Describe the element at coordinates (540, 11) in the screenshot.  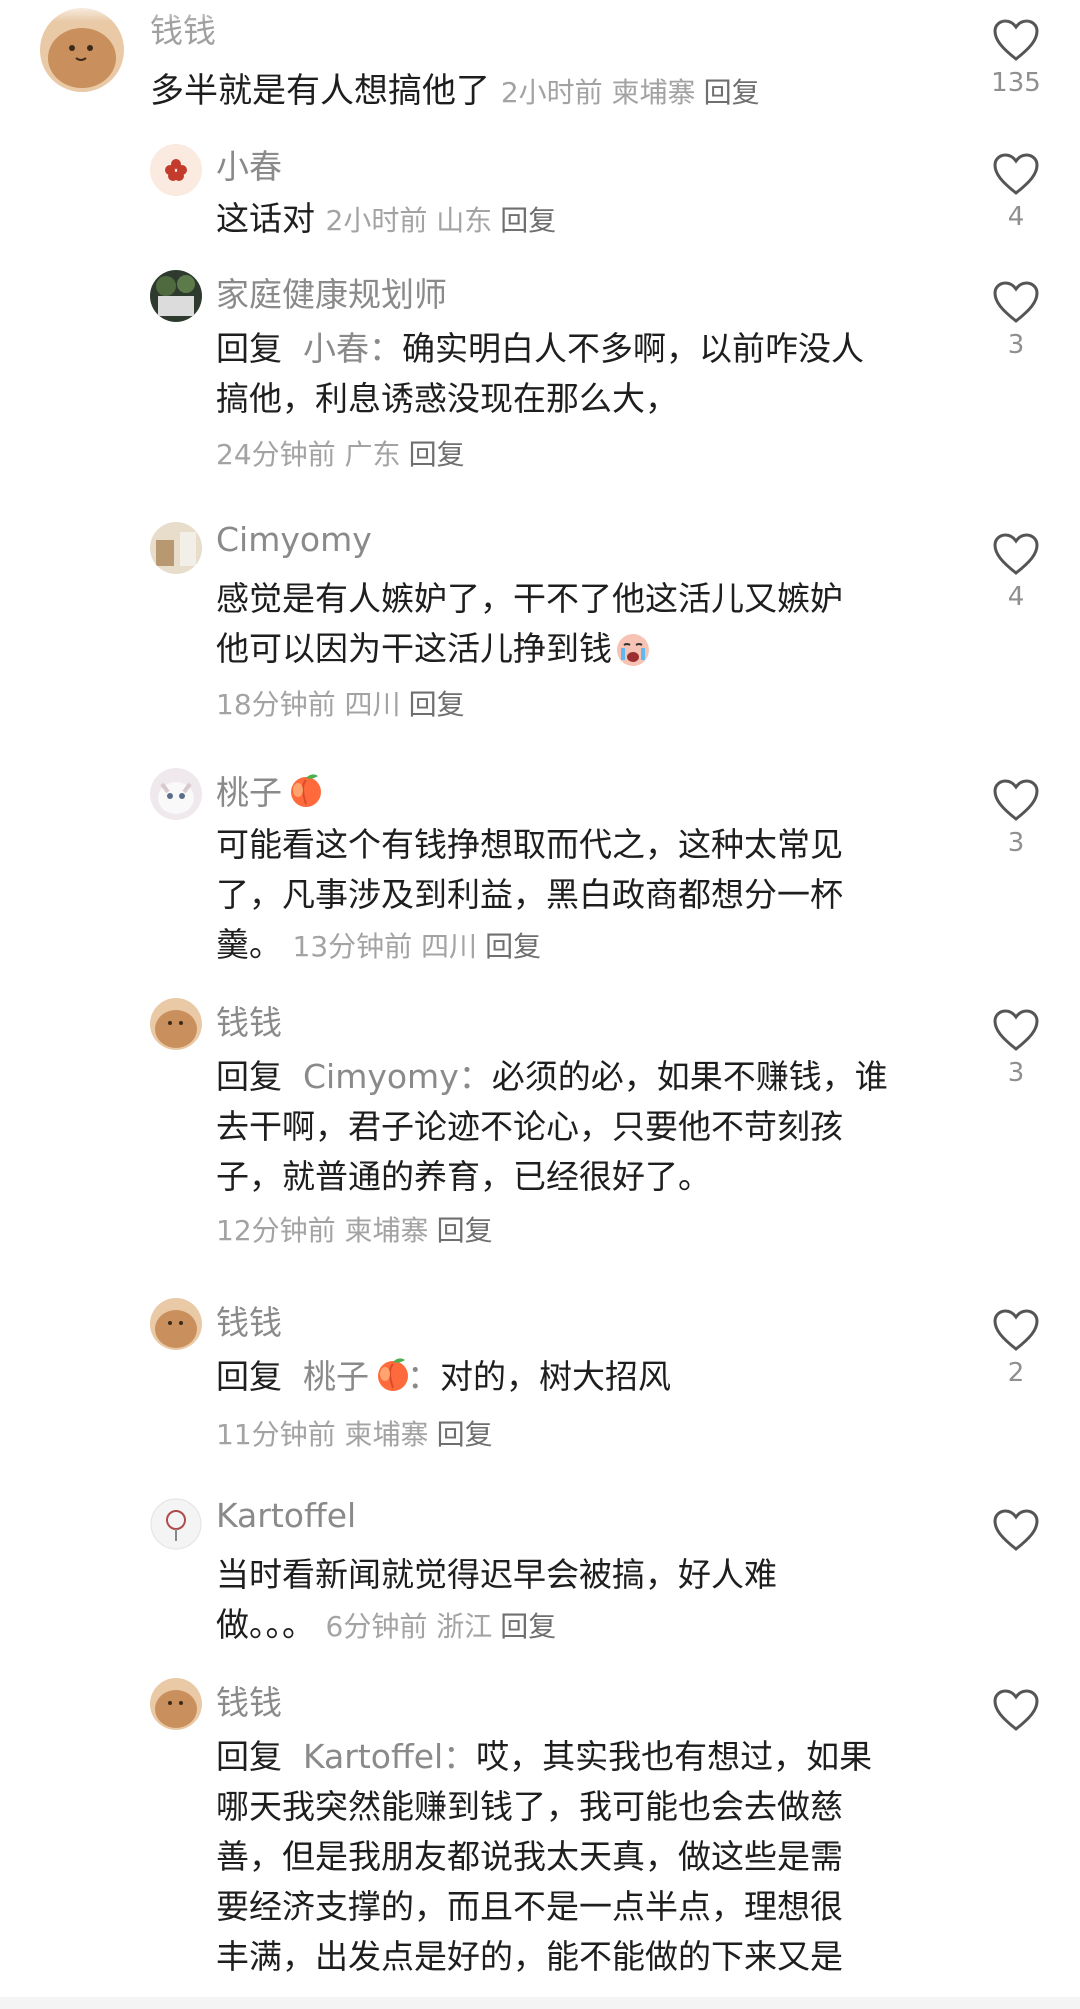
I see `top-fade-overlay` at that location.